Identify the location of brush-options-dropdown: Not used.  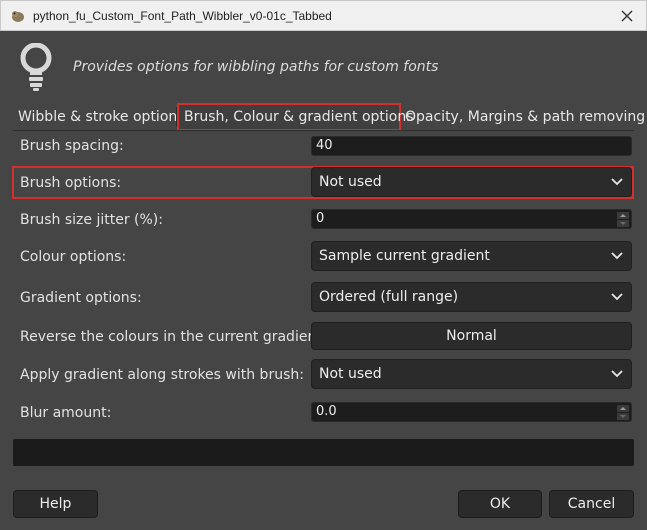
(471, 182).